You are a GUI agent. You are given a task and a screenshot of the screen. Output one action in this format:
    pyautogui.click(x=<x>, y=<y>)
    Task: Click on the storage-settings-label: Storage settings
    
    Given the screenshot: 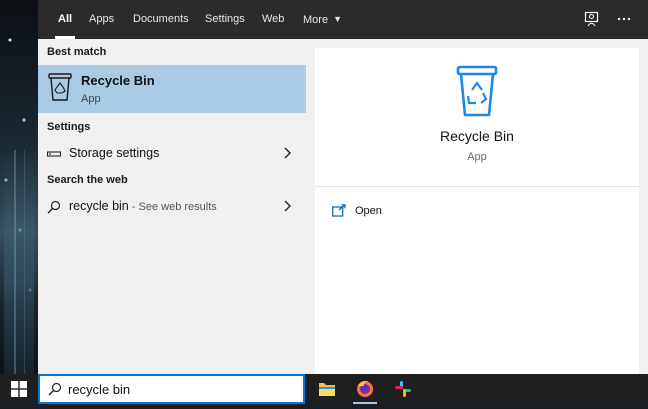 What is the action you would take?
    pyautogui.click(x=114, y=153)
    